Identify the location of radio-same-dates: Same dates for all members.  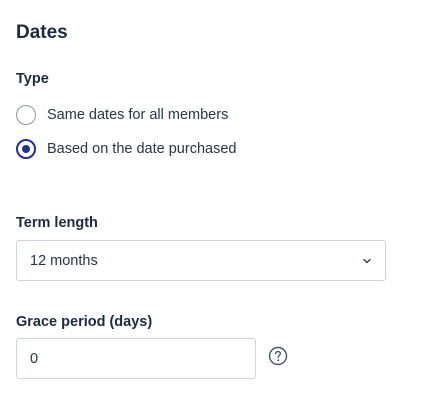
(122, 115).